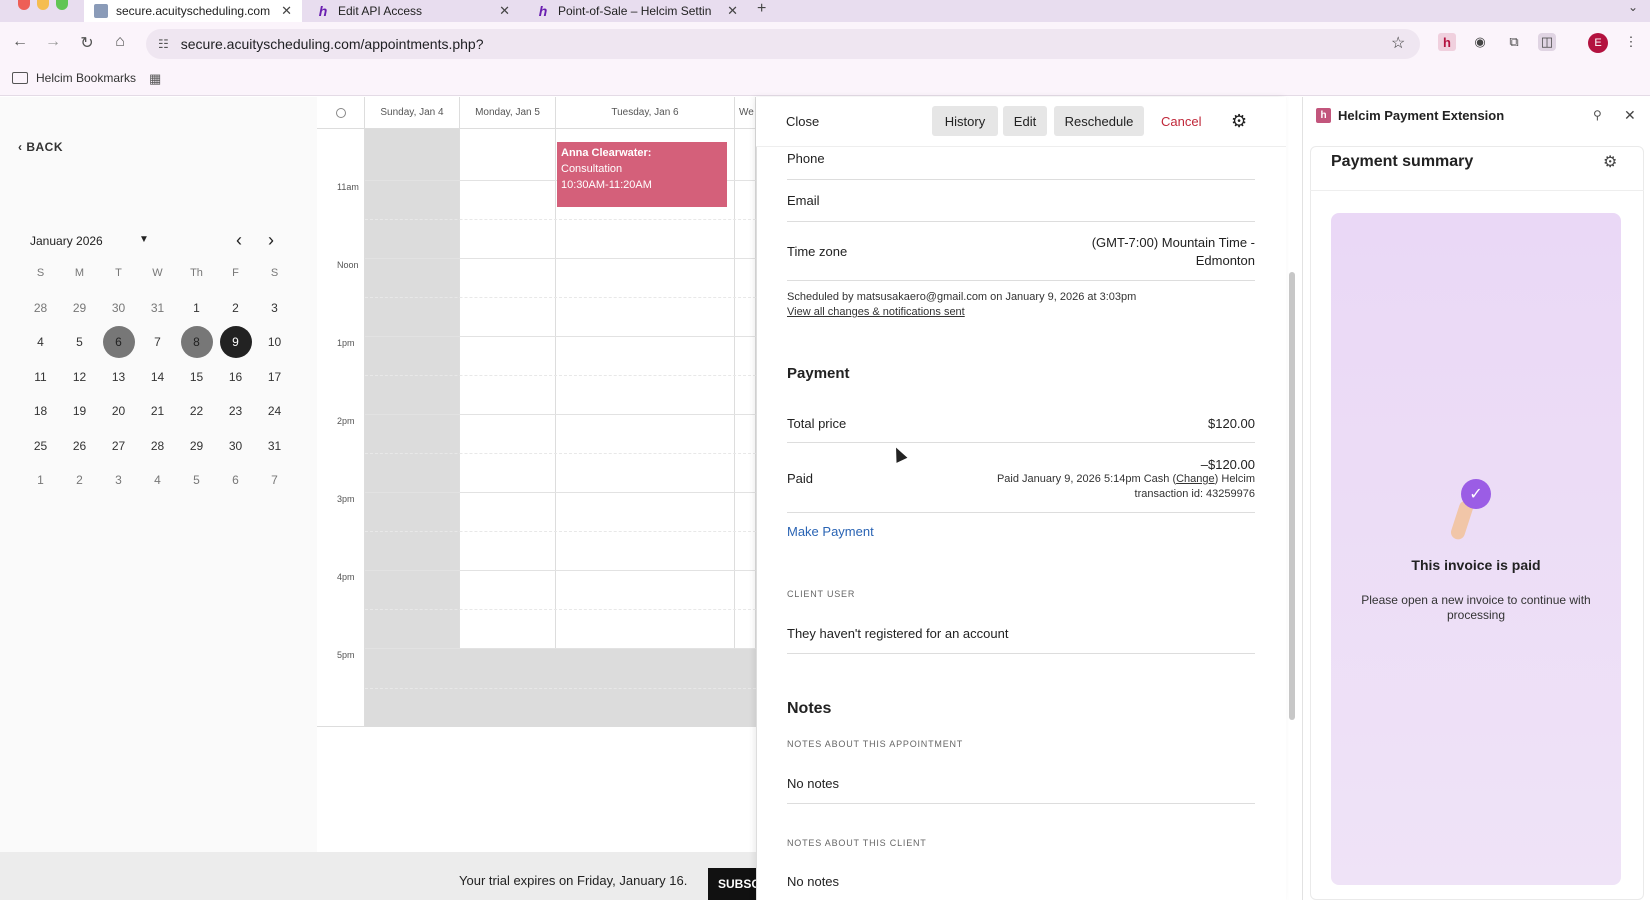 The width and height of the screenshot is (1650, 900). Describe the element at coordinates (637, 11) in the screenshot. I see `tab-helcim-settings: h Point-of-Sale – Helcim Settin ✕` at that location.